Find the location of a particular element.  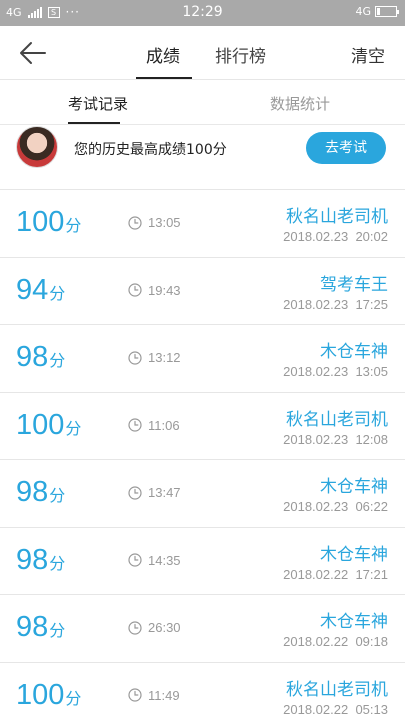

record-time: 20:02 is located at coordinates (371, 236).